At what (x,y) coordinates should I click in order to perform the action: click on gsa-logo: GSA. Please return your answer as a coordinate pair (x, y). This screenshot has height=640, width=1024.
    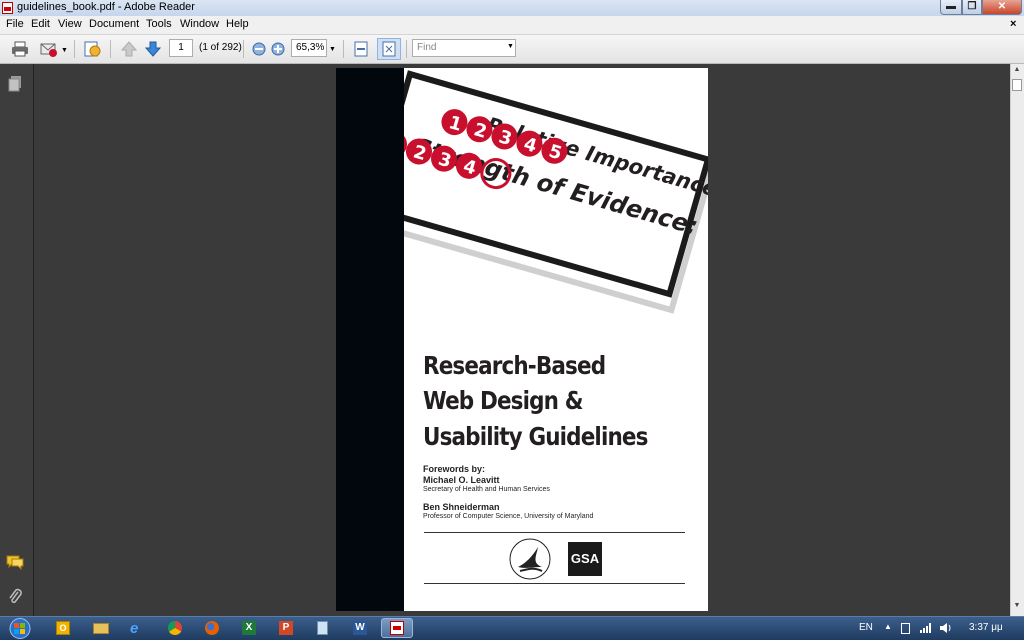
    Looking at the image, I should click on (585, 559).